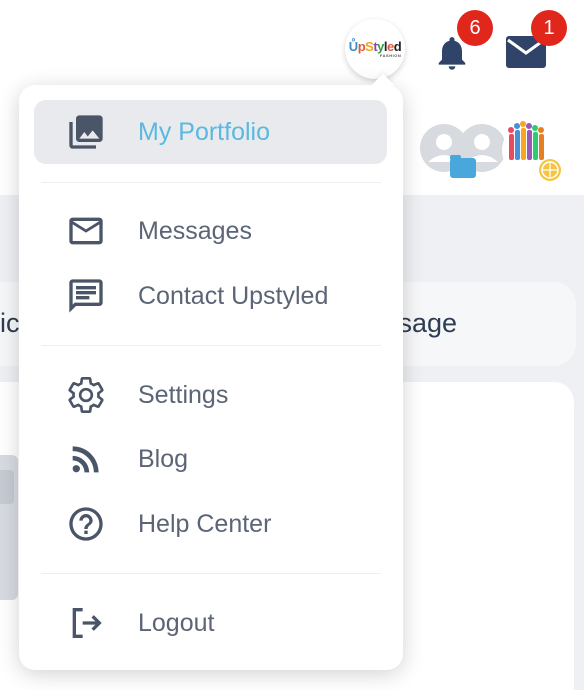  Describe the element at coordinates (390, 55) in the screenshot. I see `brand-logo-subtext: FASHION` at that location.